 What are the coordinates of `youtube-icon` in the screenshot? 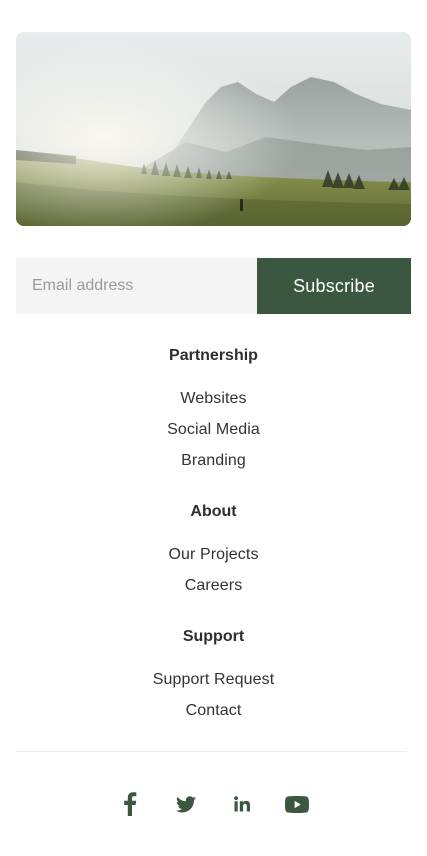 It's located at (297, 804).